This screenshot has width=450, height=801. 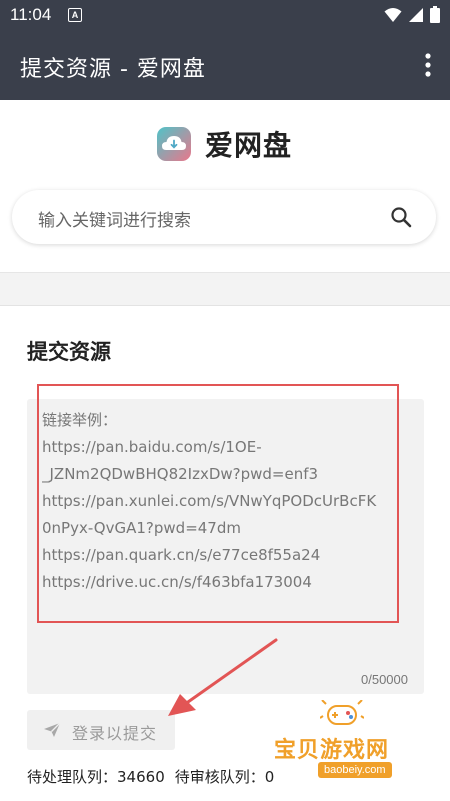 I want to click on app-title: 提交资源 - 爱网盘, so click(x=113, y=69).